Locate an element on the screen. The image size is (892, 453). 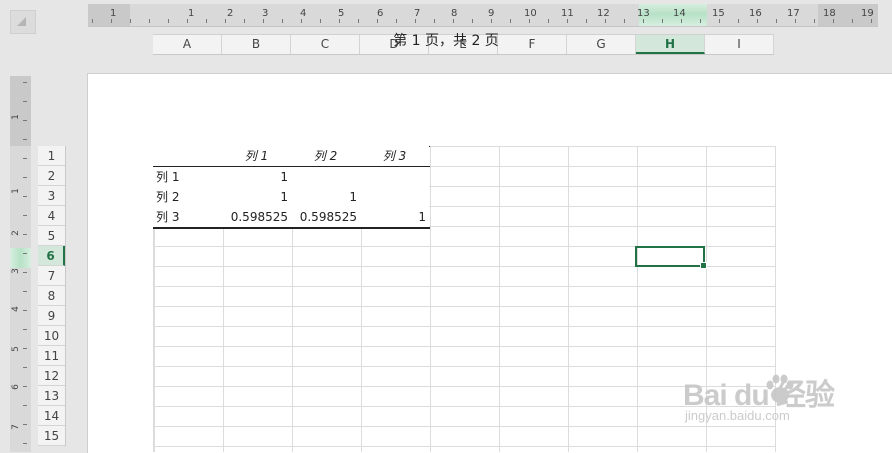
table-header-cell is located at coordinates (187, 156).